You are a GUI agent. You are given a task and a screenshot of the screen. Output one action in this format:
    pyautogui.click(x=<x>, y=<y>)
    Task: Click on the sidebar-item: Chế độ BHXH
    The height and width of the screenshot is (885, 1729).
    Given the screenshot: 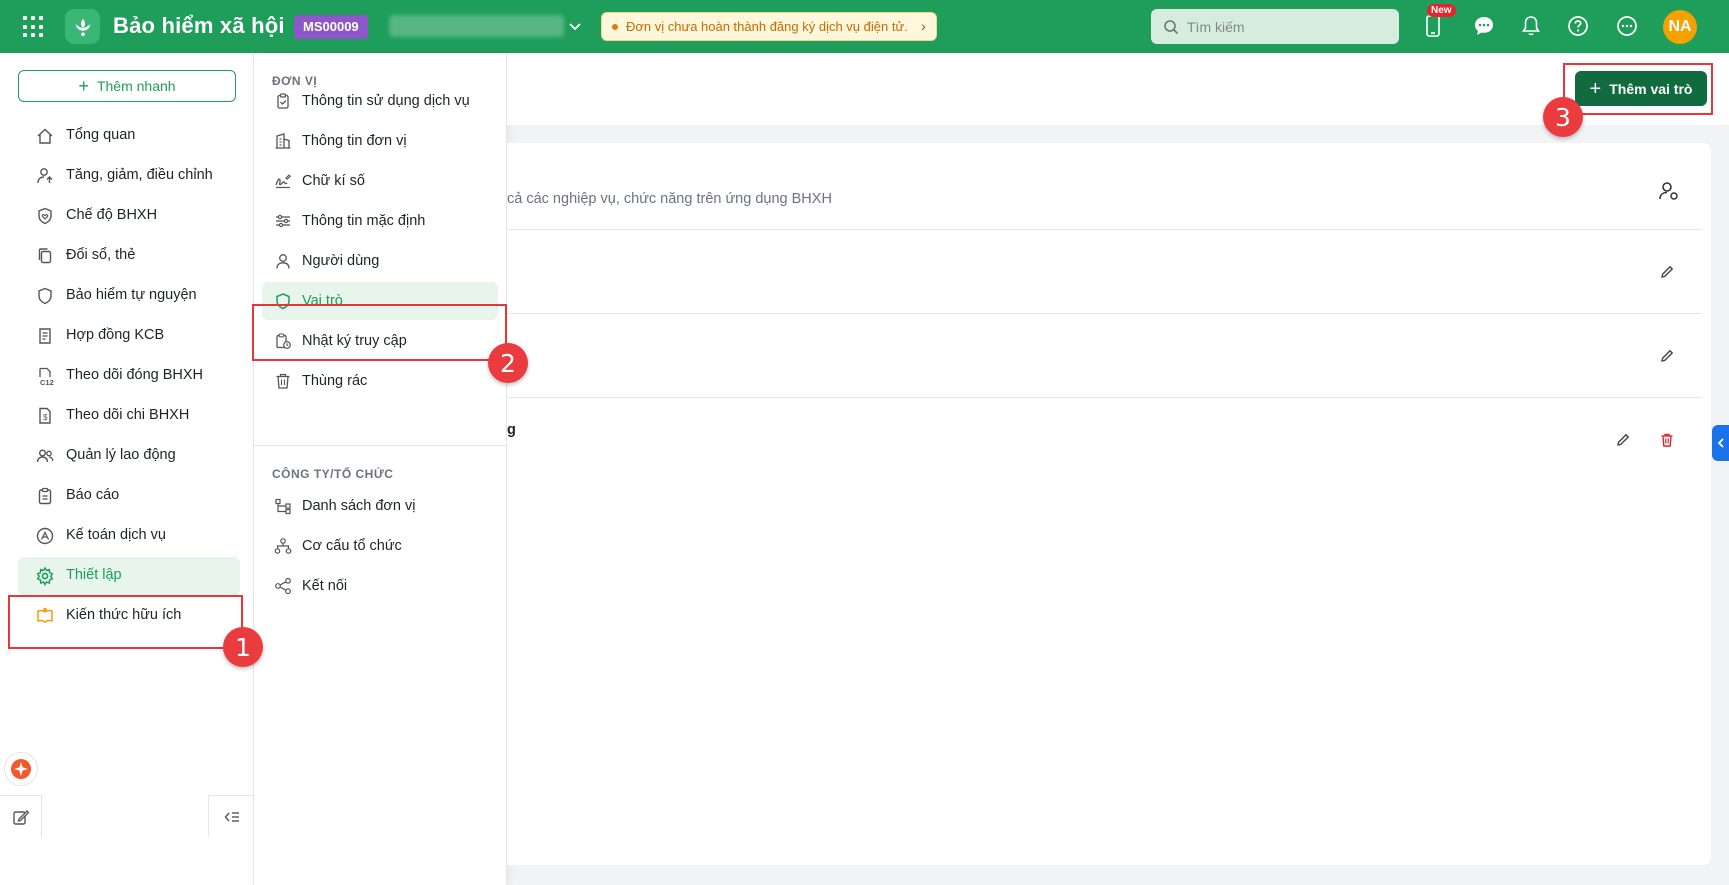 What is the action you would take?
    pyautogui.click(x=129, y=216)
    